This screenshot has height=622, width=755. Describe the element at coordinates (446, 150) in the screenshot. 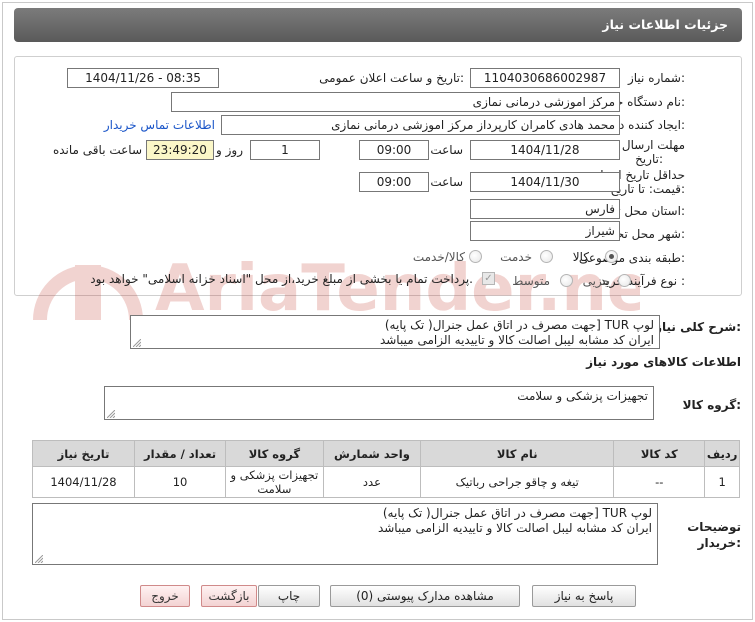

I see `deadline-time-label: ساعت` at that location.